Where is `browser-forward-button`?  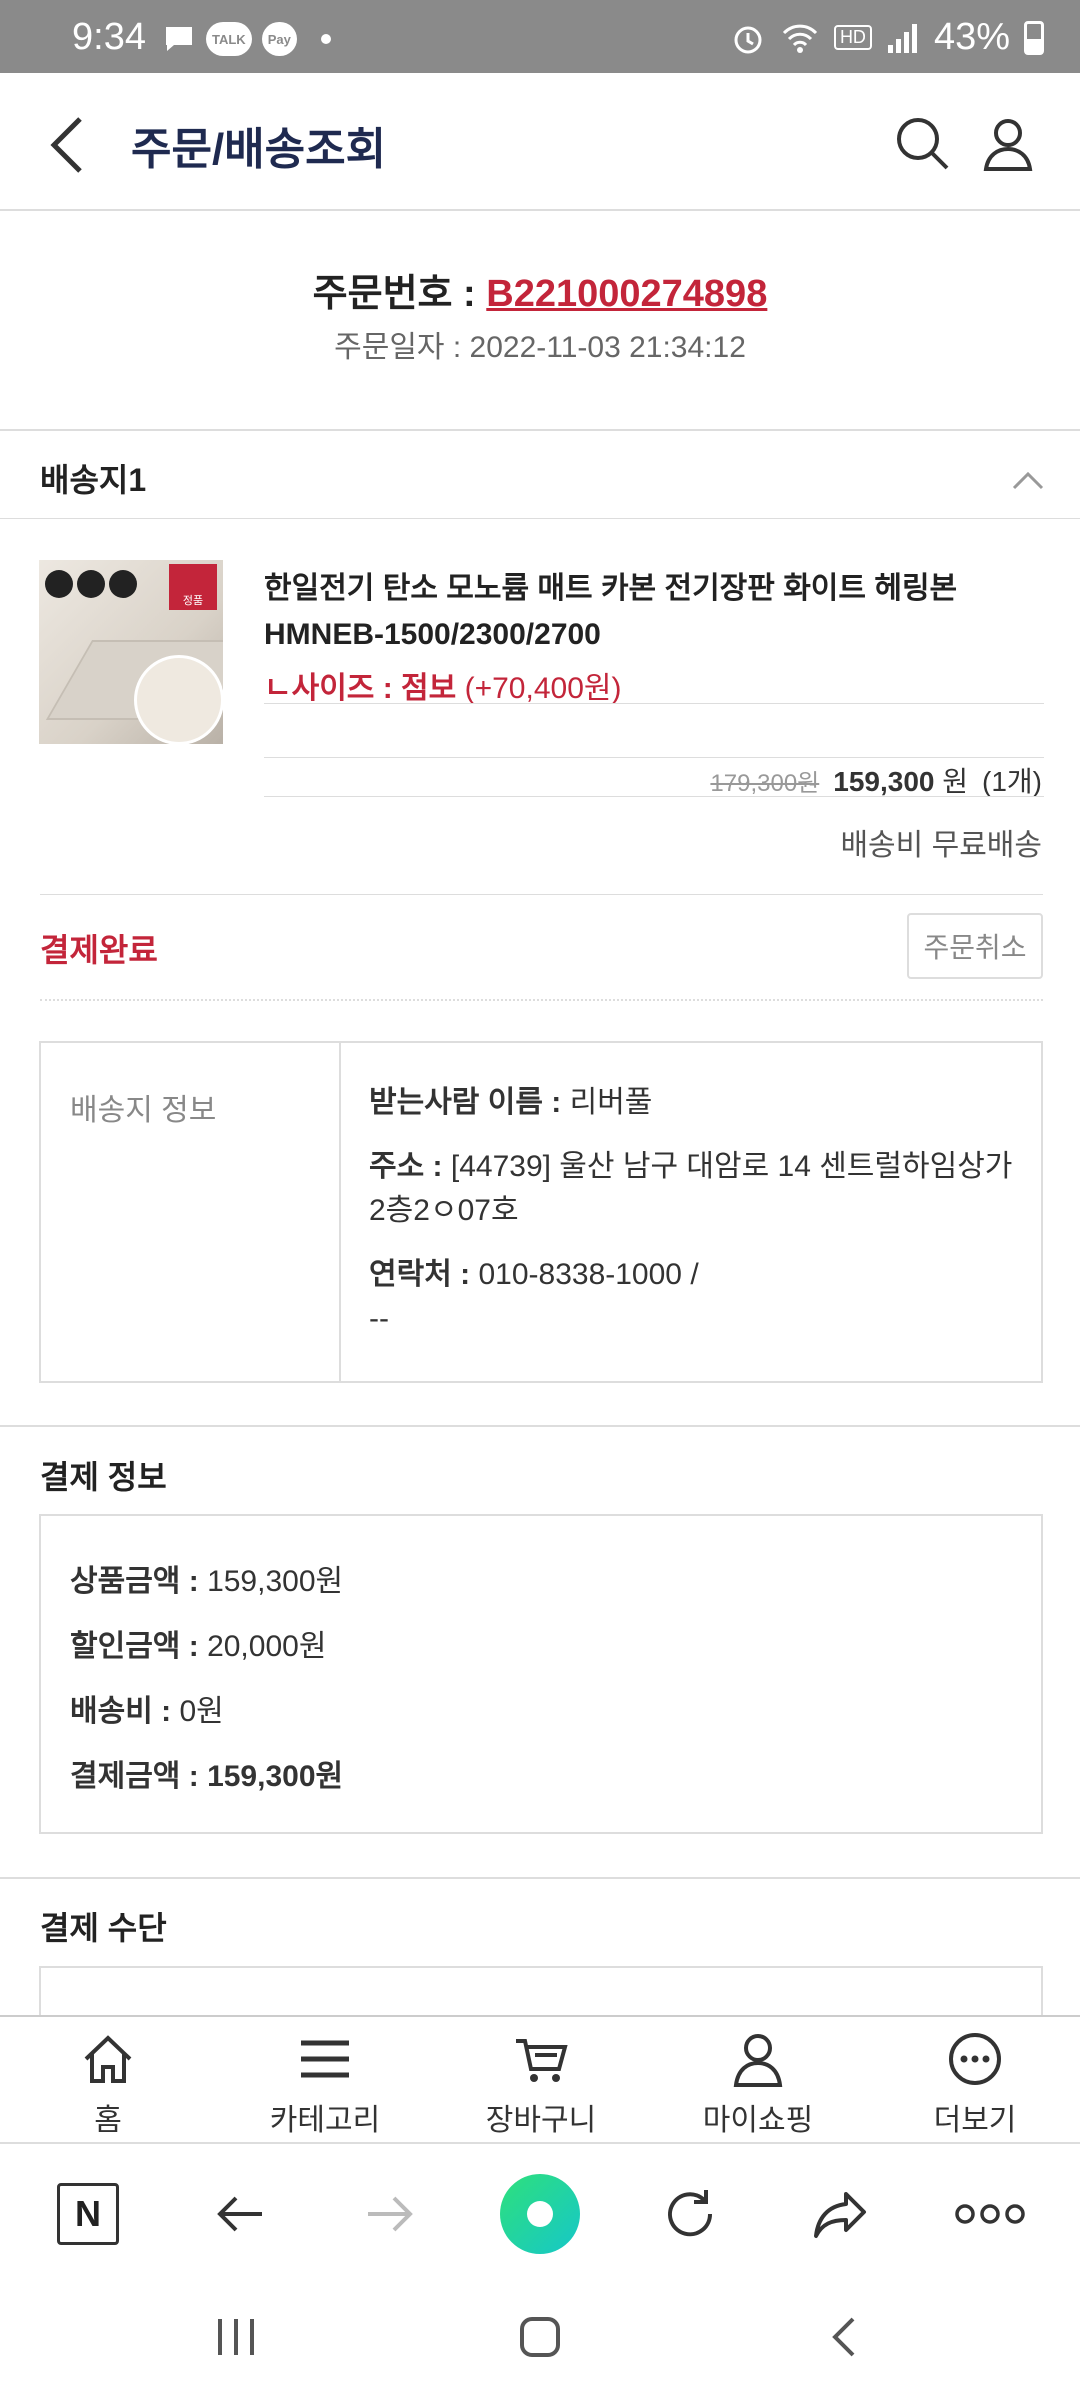 browser-forward-button is located at coordinates (390, 2214).